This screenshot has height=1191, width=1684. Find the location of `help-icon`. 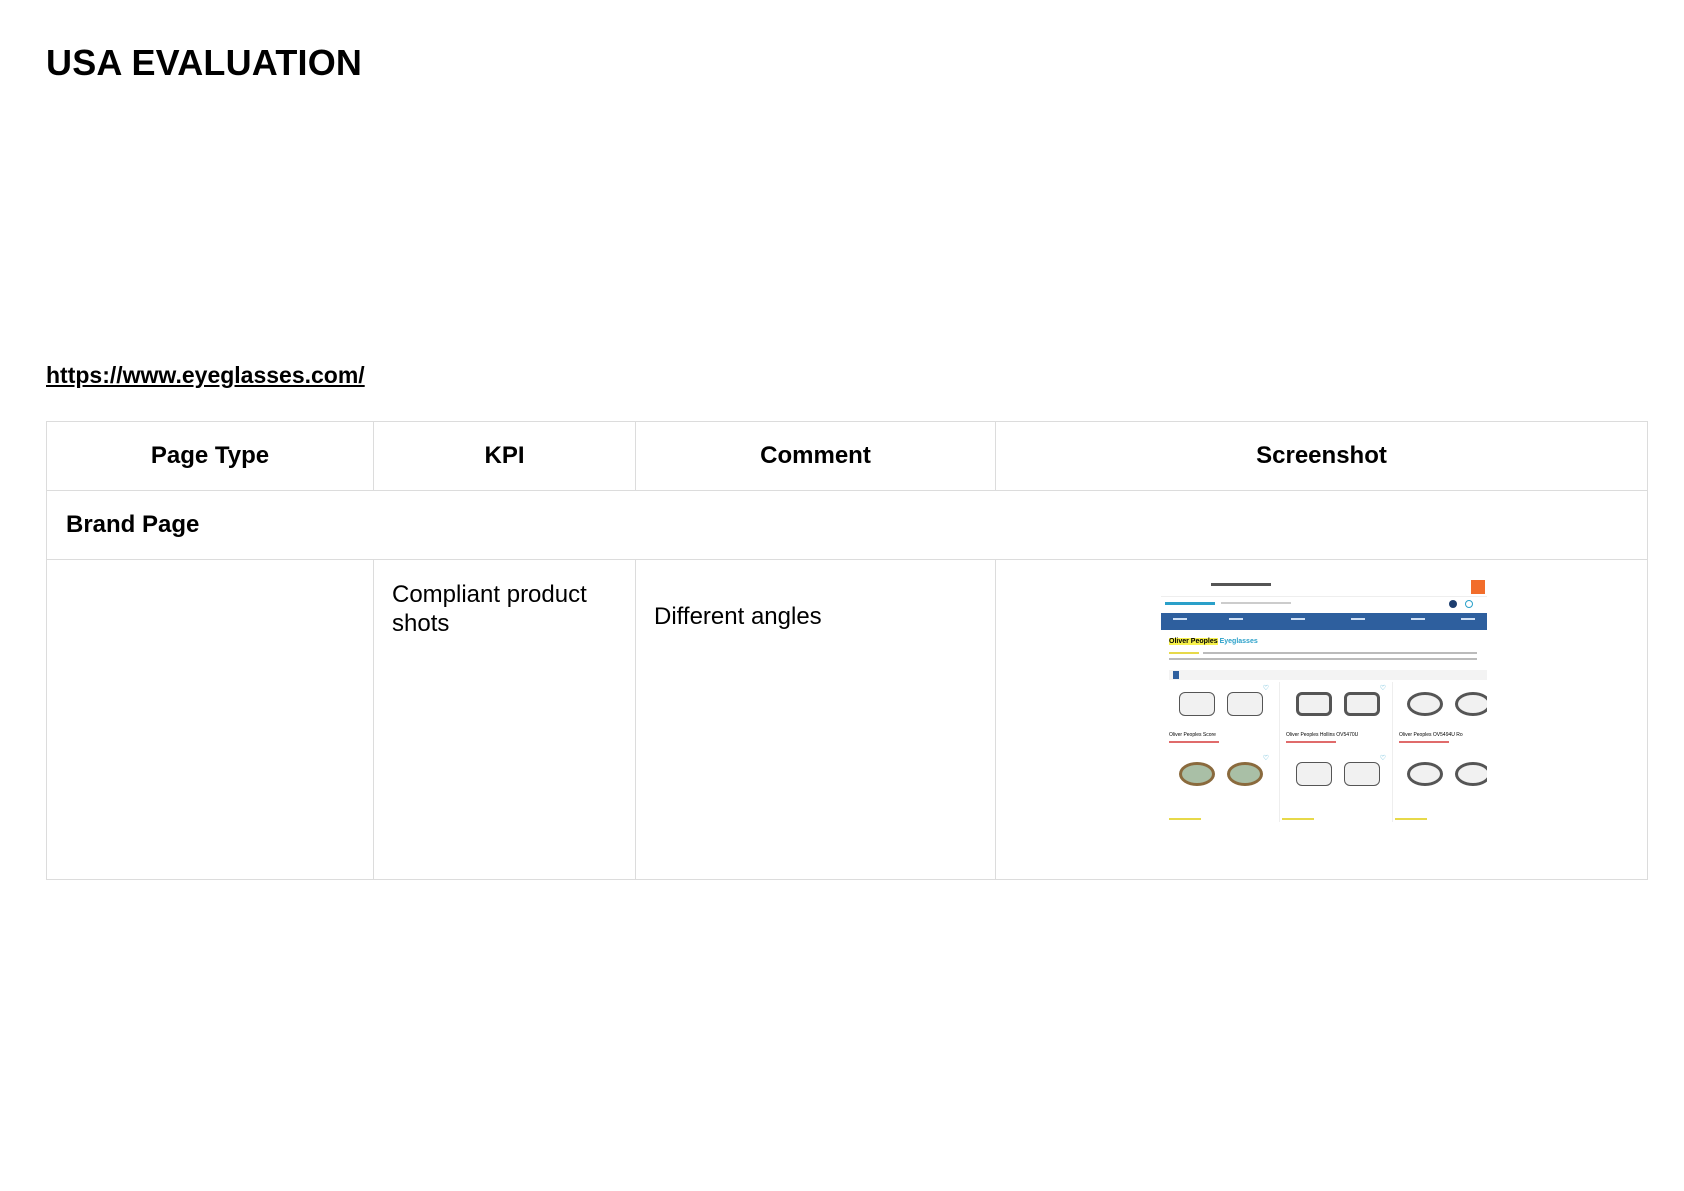

help-icon is located at coordinates (1453, 604).